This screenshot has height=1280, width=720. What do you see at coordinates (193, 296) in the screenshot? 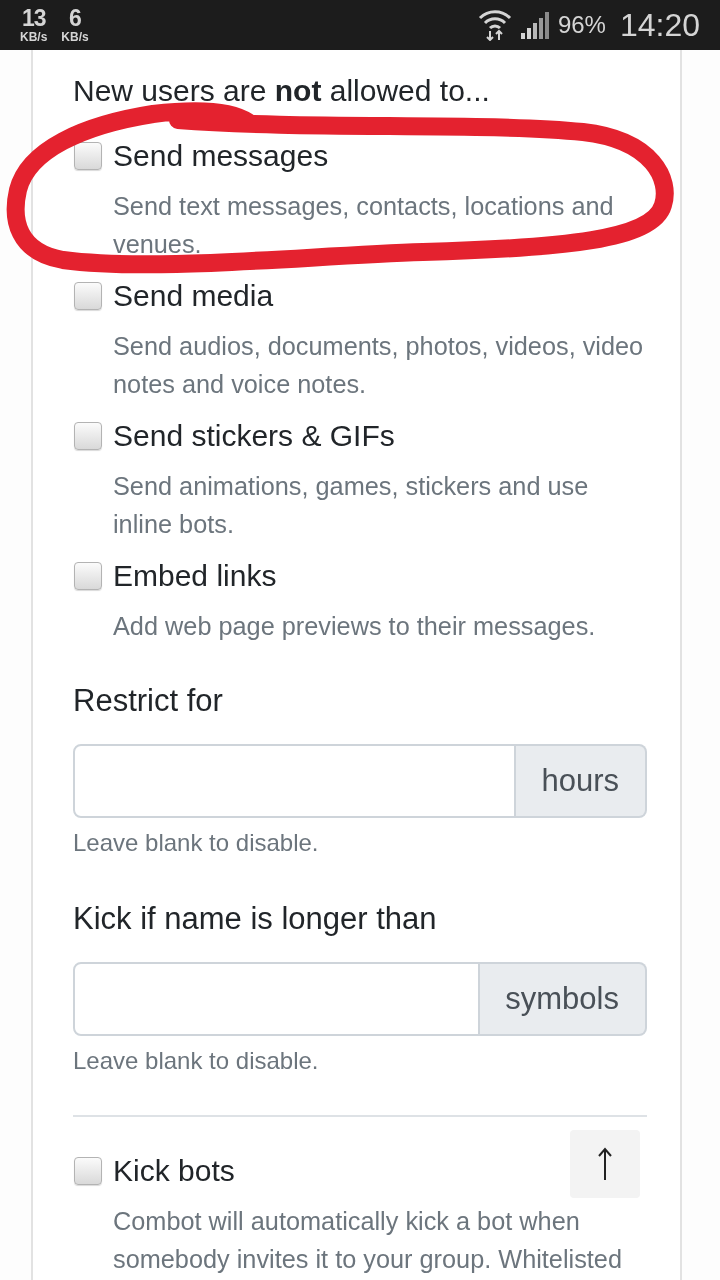
I see `option-label: Send media` at bounding box center [193, 296].